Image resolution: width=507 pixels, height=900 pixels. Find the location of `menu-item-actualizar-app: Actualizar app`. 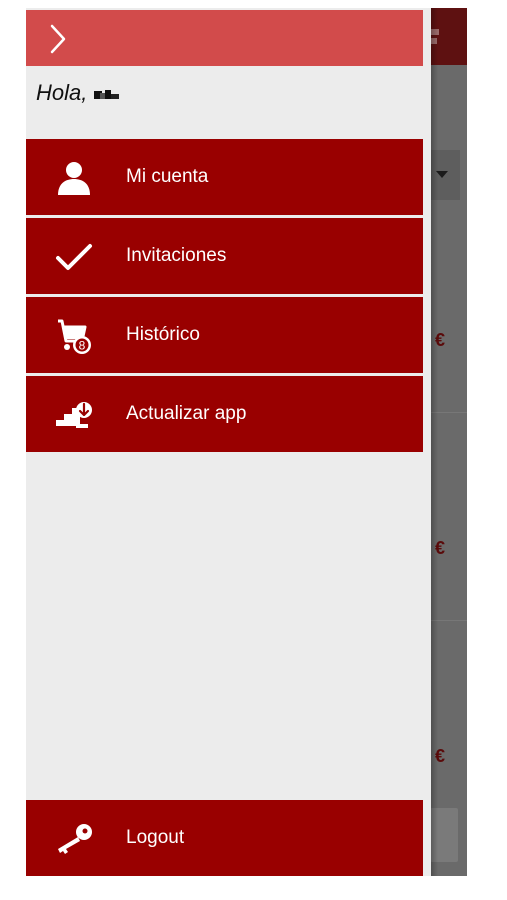

menu-item-actualizar-app: Actualizar app is located at coordinates (224, 414).